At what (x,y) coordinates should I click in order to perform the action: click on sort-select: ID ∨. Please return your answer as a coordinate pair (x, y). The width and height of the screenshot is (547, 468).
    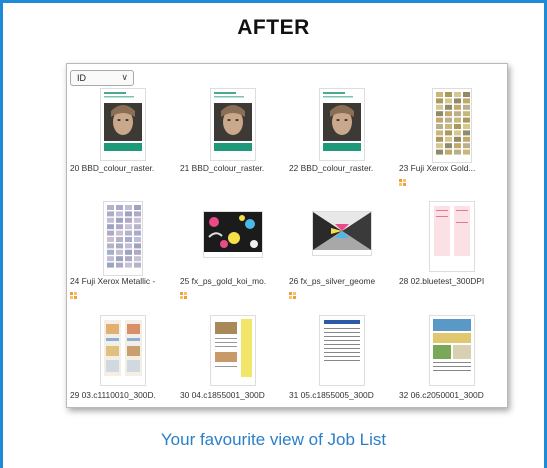
    Looking at the image, I should click on (102, 78).